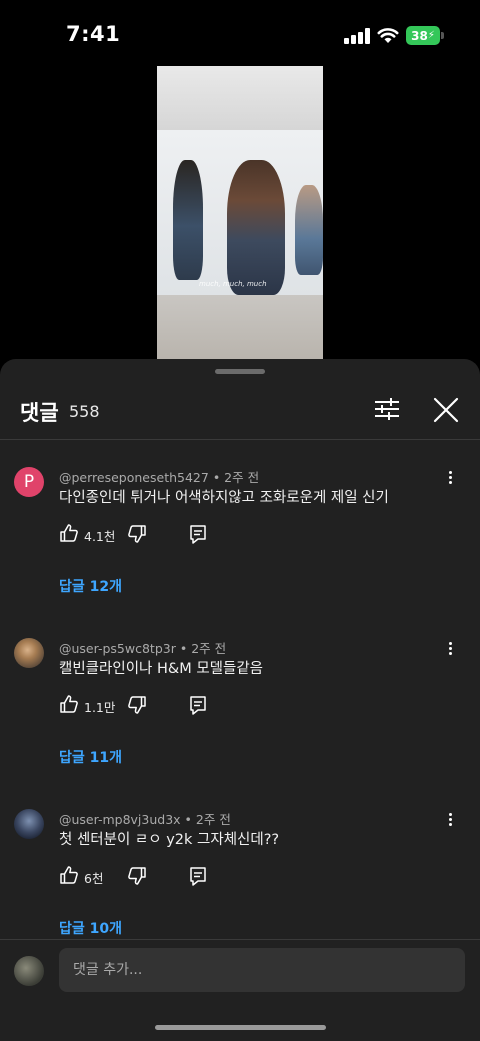  Describe the element at coordinates (224, 498) in the screenshot. I see `comment-text: 다인종인데 튀거나 어색하지않고 조화로운게 제일 신기` at that location.